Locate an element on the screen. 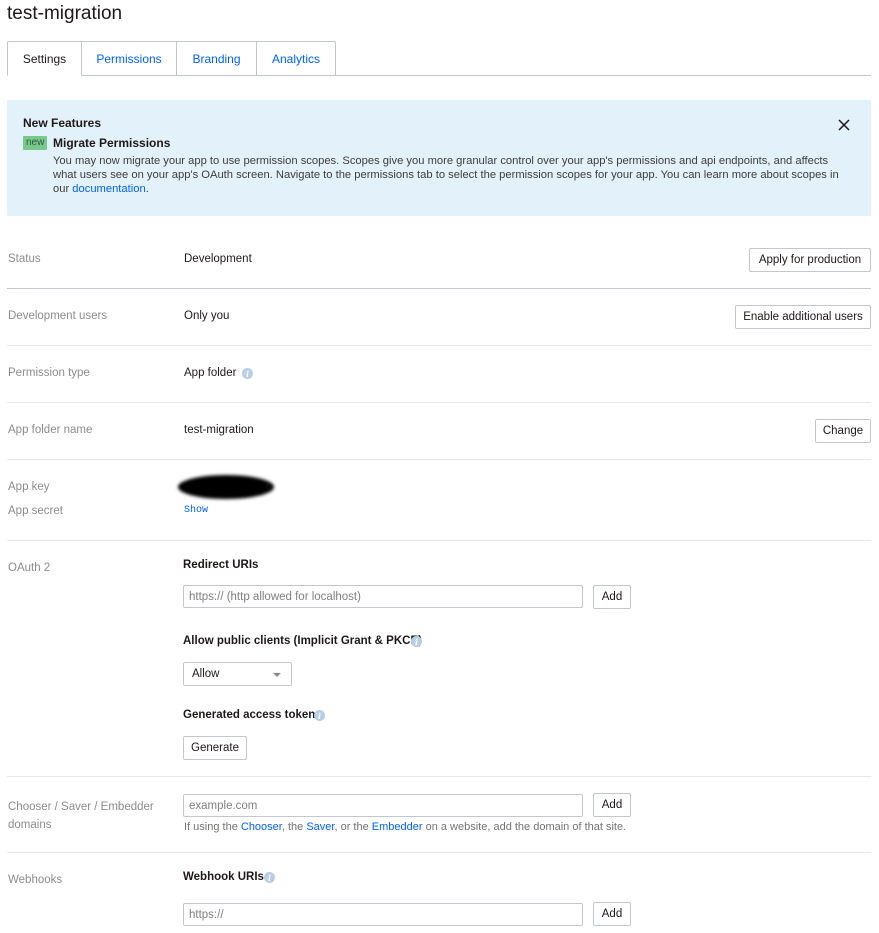  domain-input is located at coordinates (383, 805).